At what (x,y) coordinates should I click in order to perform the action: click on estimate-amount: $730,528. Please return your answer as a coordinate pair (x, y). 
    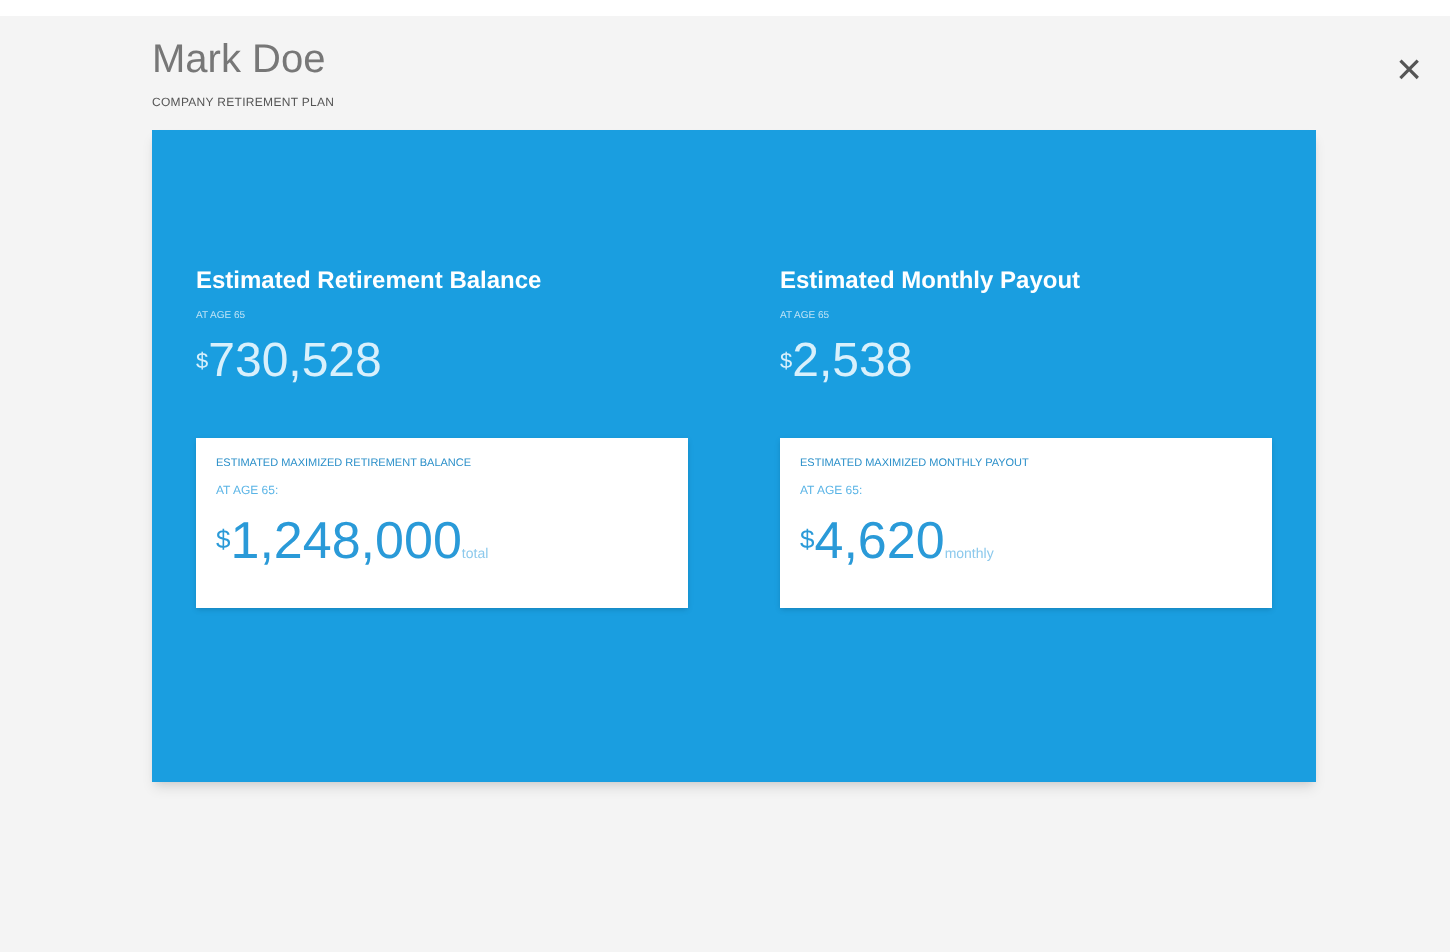
    Looking at the image, I should click on (289, 361).